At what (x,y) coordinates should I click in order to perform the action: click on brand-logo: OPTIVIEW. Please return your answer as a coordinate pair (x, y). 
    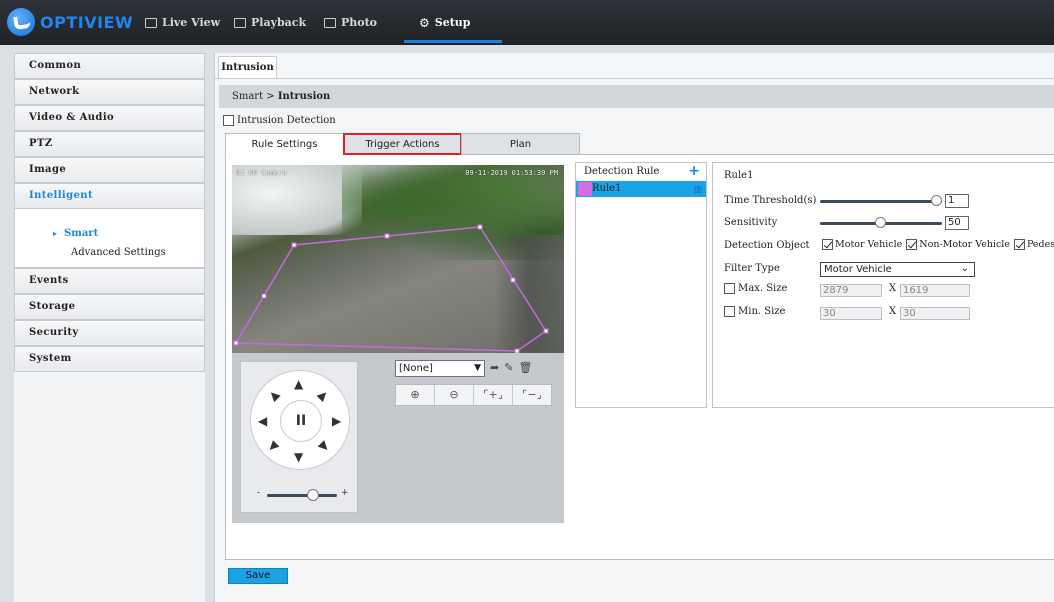
    Looking at the image, I should click on (70, 22).